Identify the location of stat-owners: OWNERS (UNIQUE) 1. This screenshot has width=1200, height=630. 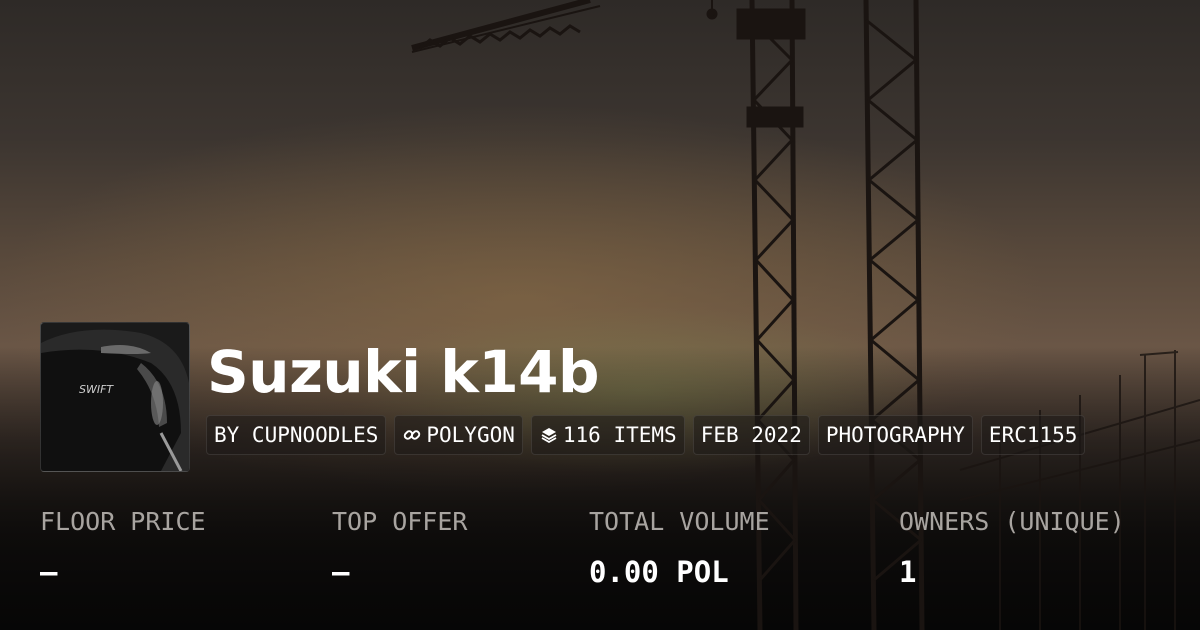
(1012, 550).